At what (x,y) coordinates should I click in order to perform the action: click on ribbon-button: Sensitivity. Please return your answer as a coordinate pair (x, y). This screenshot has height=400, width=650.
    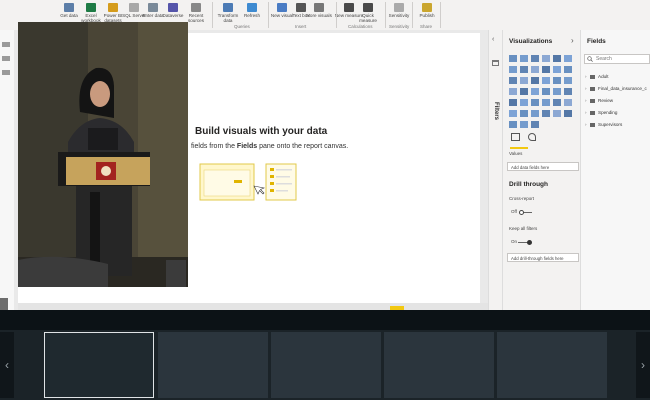
    Looking at the image, I should click on (399, 9).